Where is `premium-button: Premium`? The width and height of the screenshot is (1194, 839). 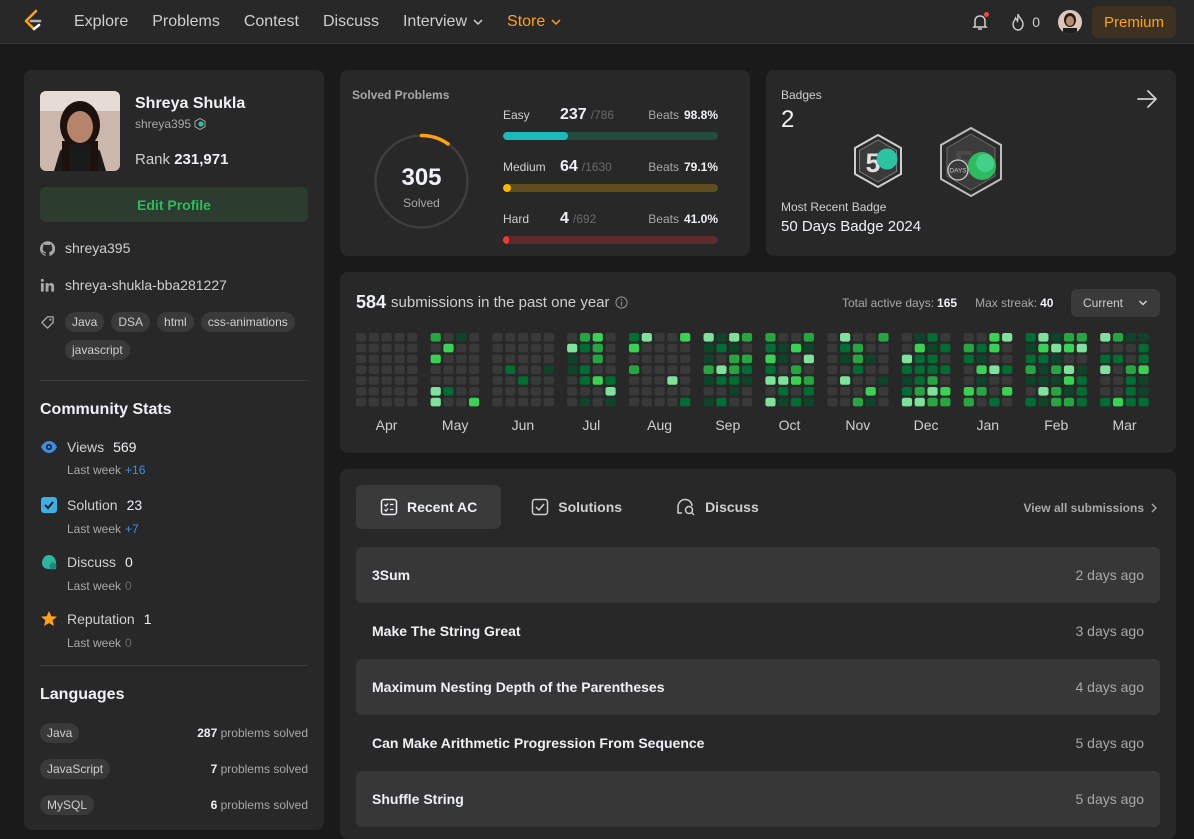 premium-button: Premium is located at coordinates (1133, 22).